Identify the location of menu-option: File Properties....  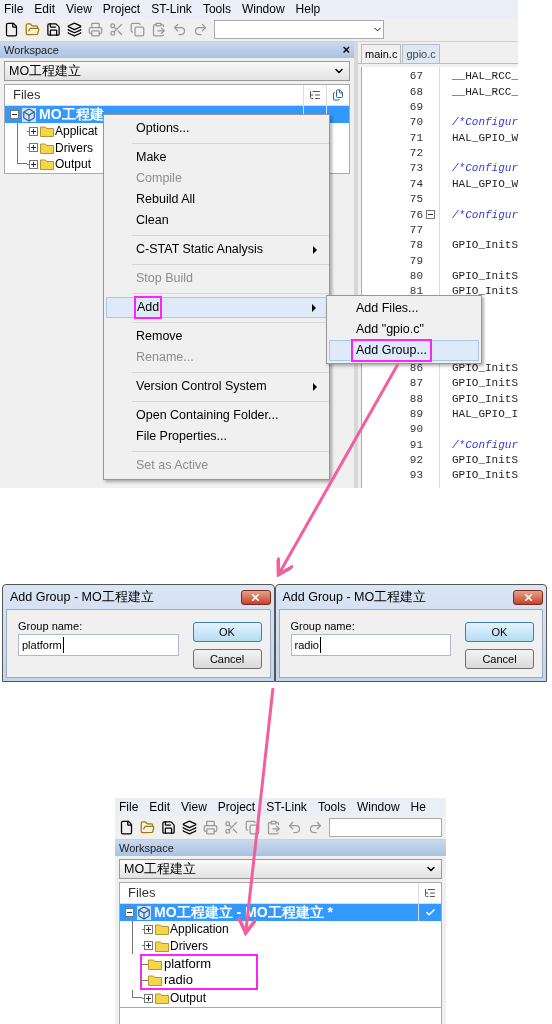
(216, 436).